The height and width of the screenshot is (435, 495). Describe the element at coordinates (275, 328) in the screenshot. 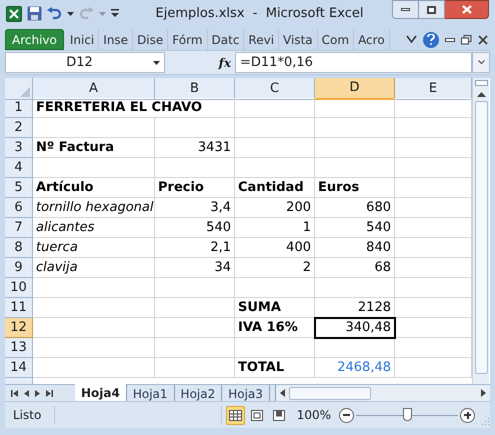

I see `table-cell: IVA 16%` at that location.